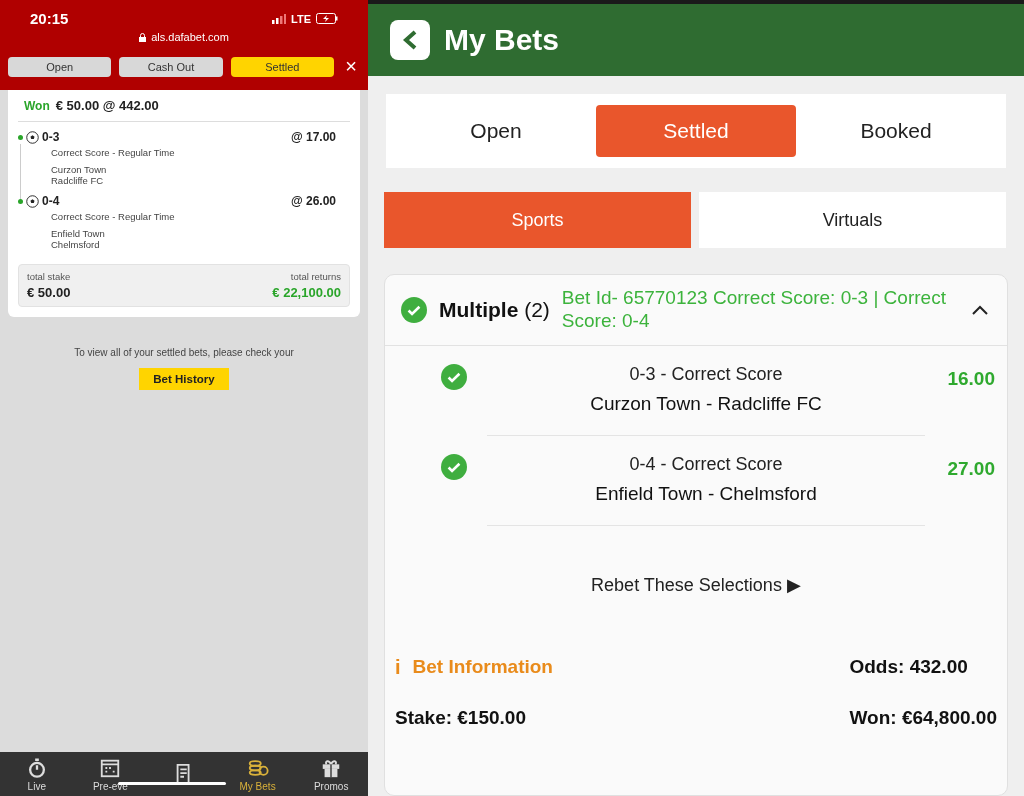  Describe the element at coordinates (79, 169) in the screenshot. I see `home-team: Curzon Town` at that location.